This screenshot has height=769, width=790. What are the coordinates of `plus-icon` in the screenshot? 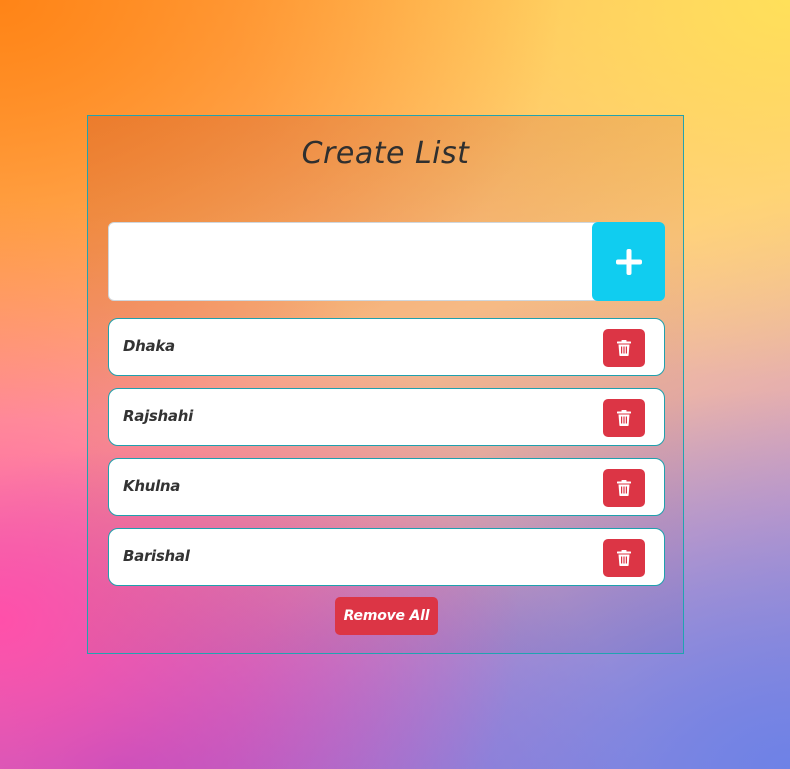 It's located at (628, 261).